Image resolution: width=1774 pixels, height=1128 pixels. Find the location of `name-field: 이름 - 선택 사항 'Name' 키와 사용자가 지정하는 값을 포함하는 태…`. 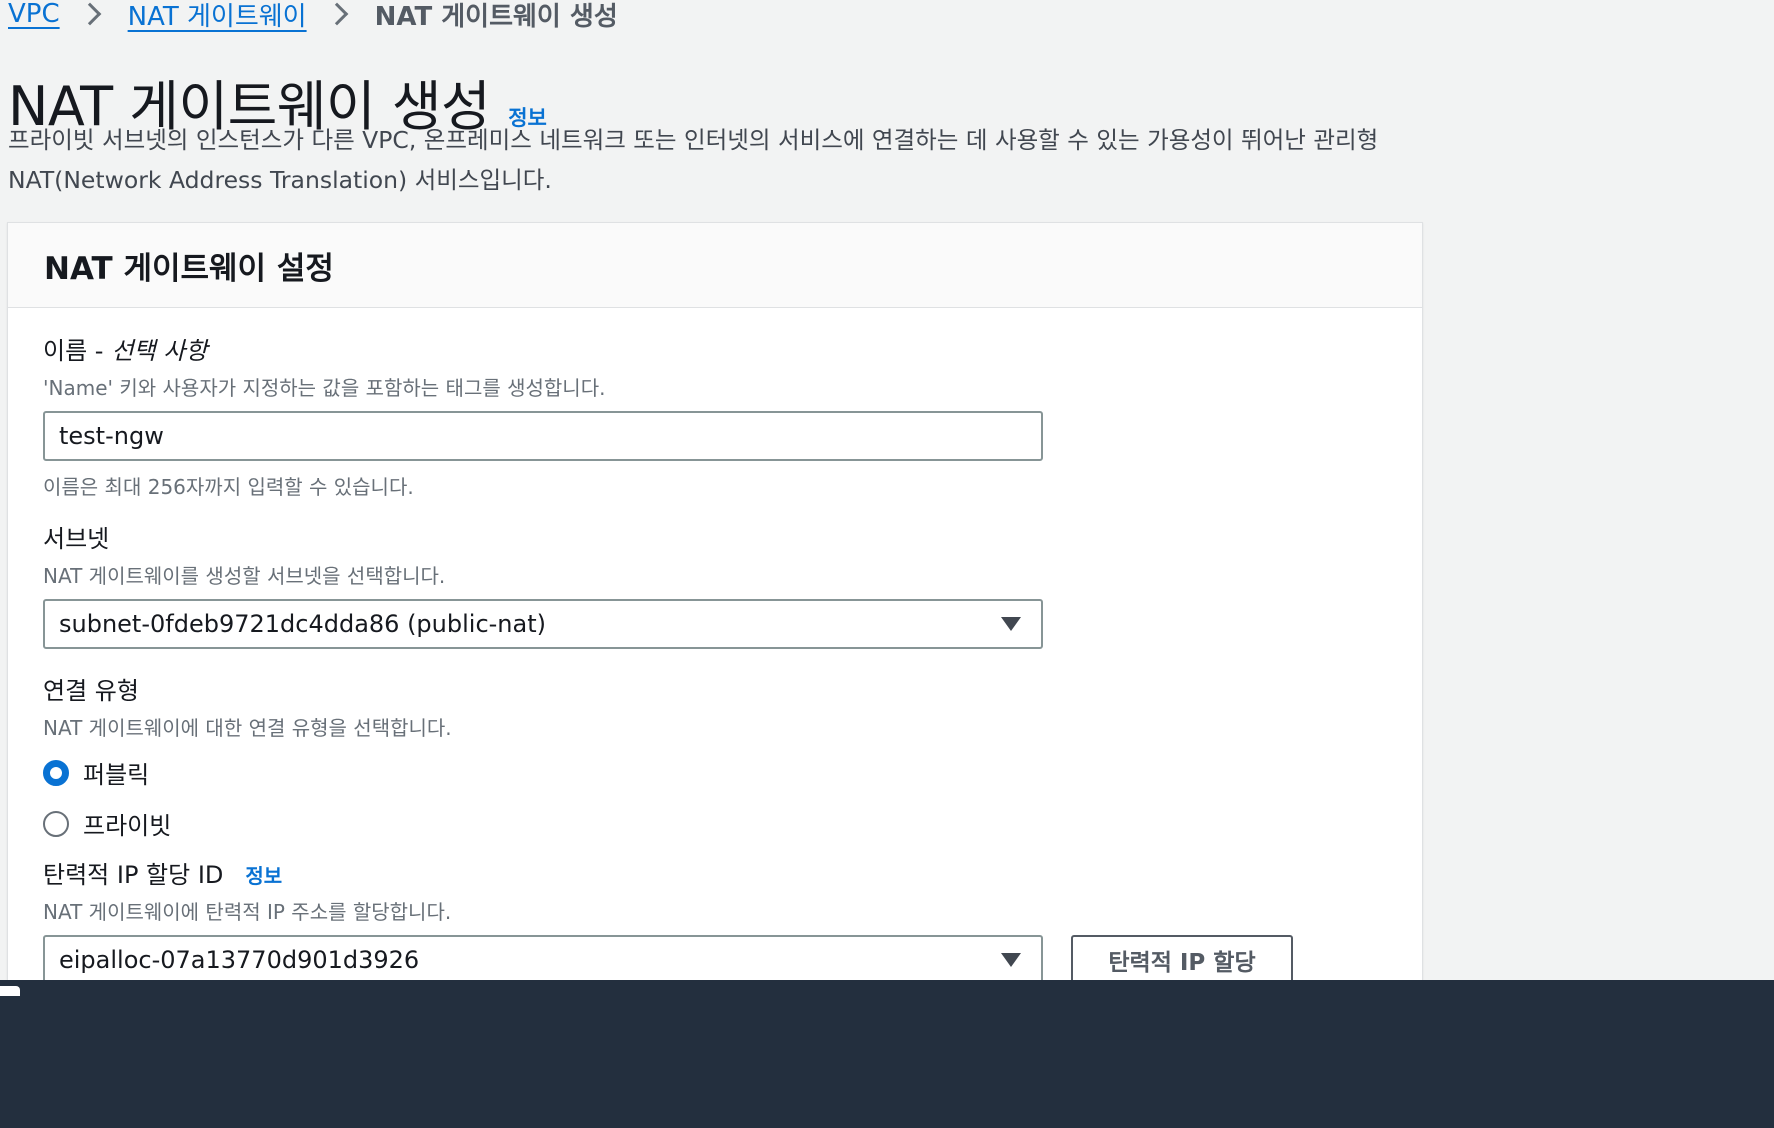

name-field: 이름 - 선택 사항 'Name' 키와 사용자가 지정하는 값을 포함하는 태… is located at coordinates (543, 415).